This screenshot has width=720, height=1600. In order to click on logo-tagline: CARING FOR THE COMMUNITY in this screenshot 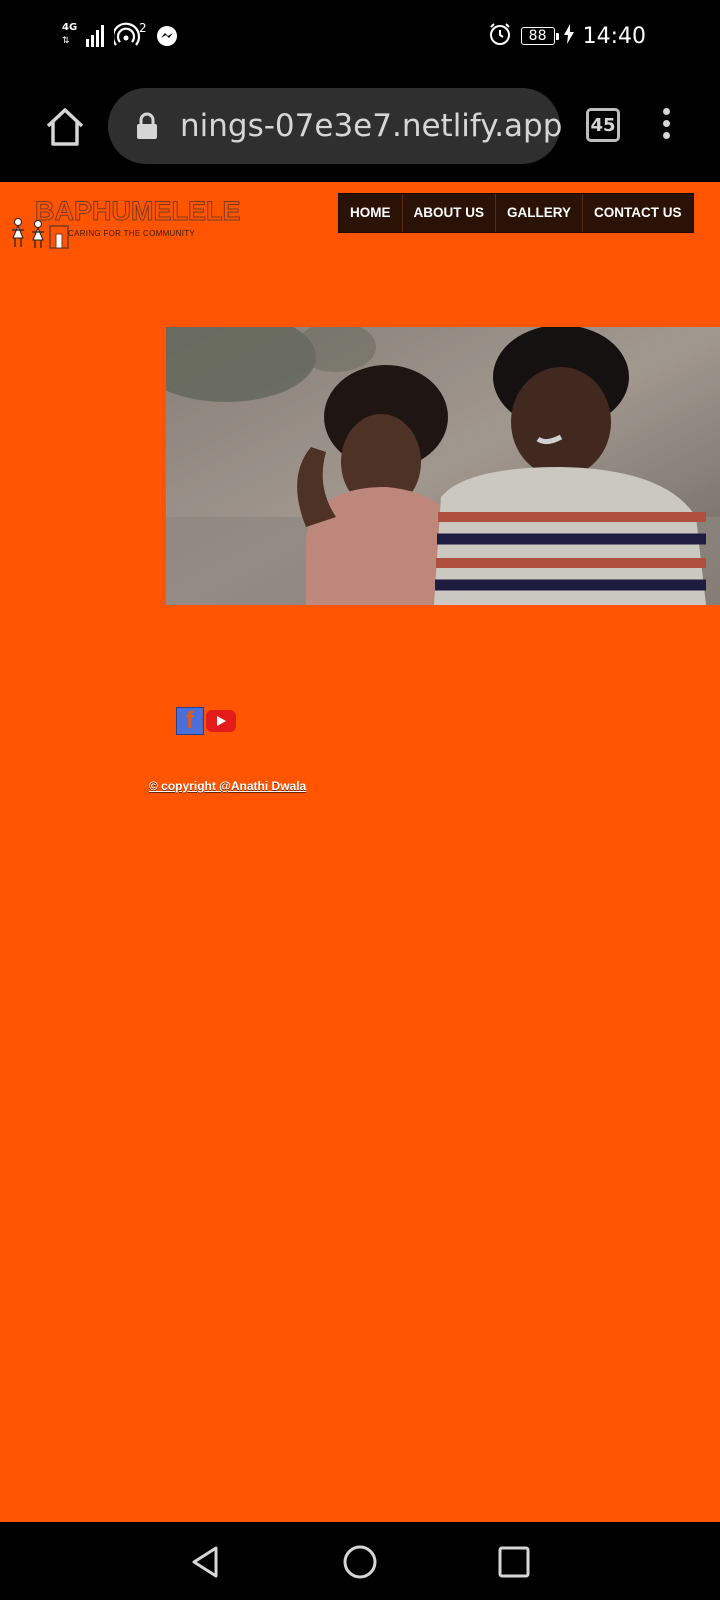, I will do `click(132, 233)`.